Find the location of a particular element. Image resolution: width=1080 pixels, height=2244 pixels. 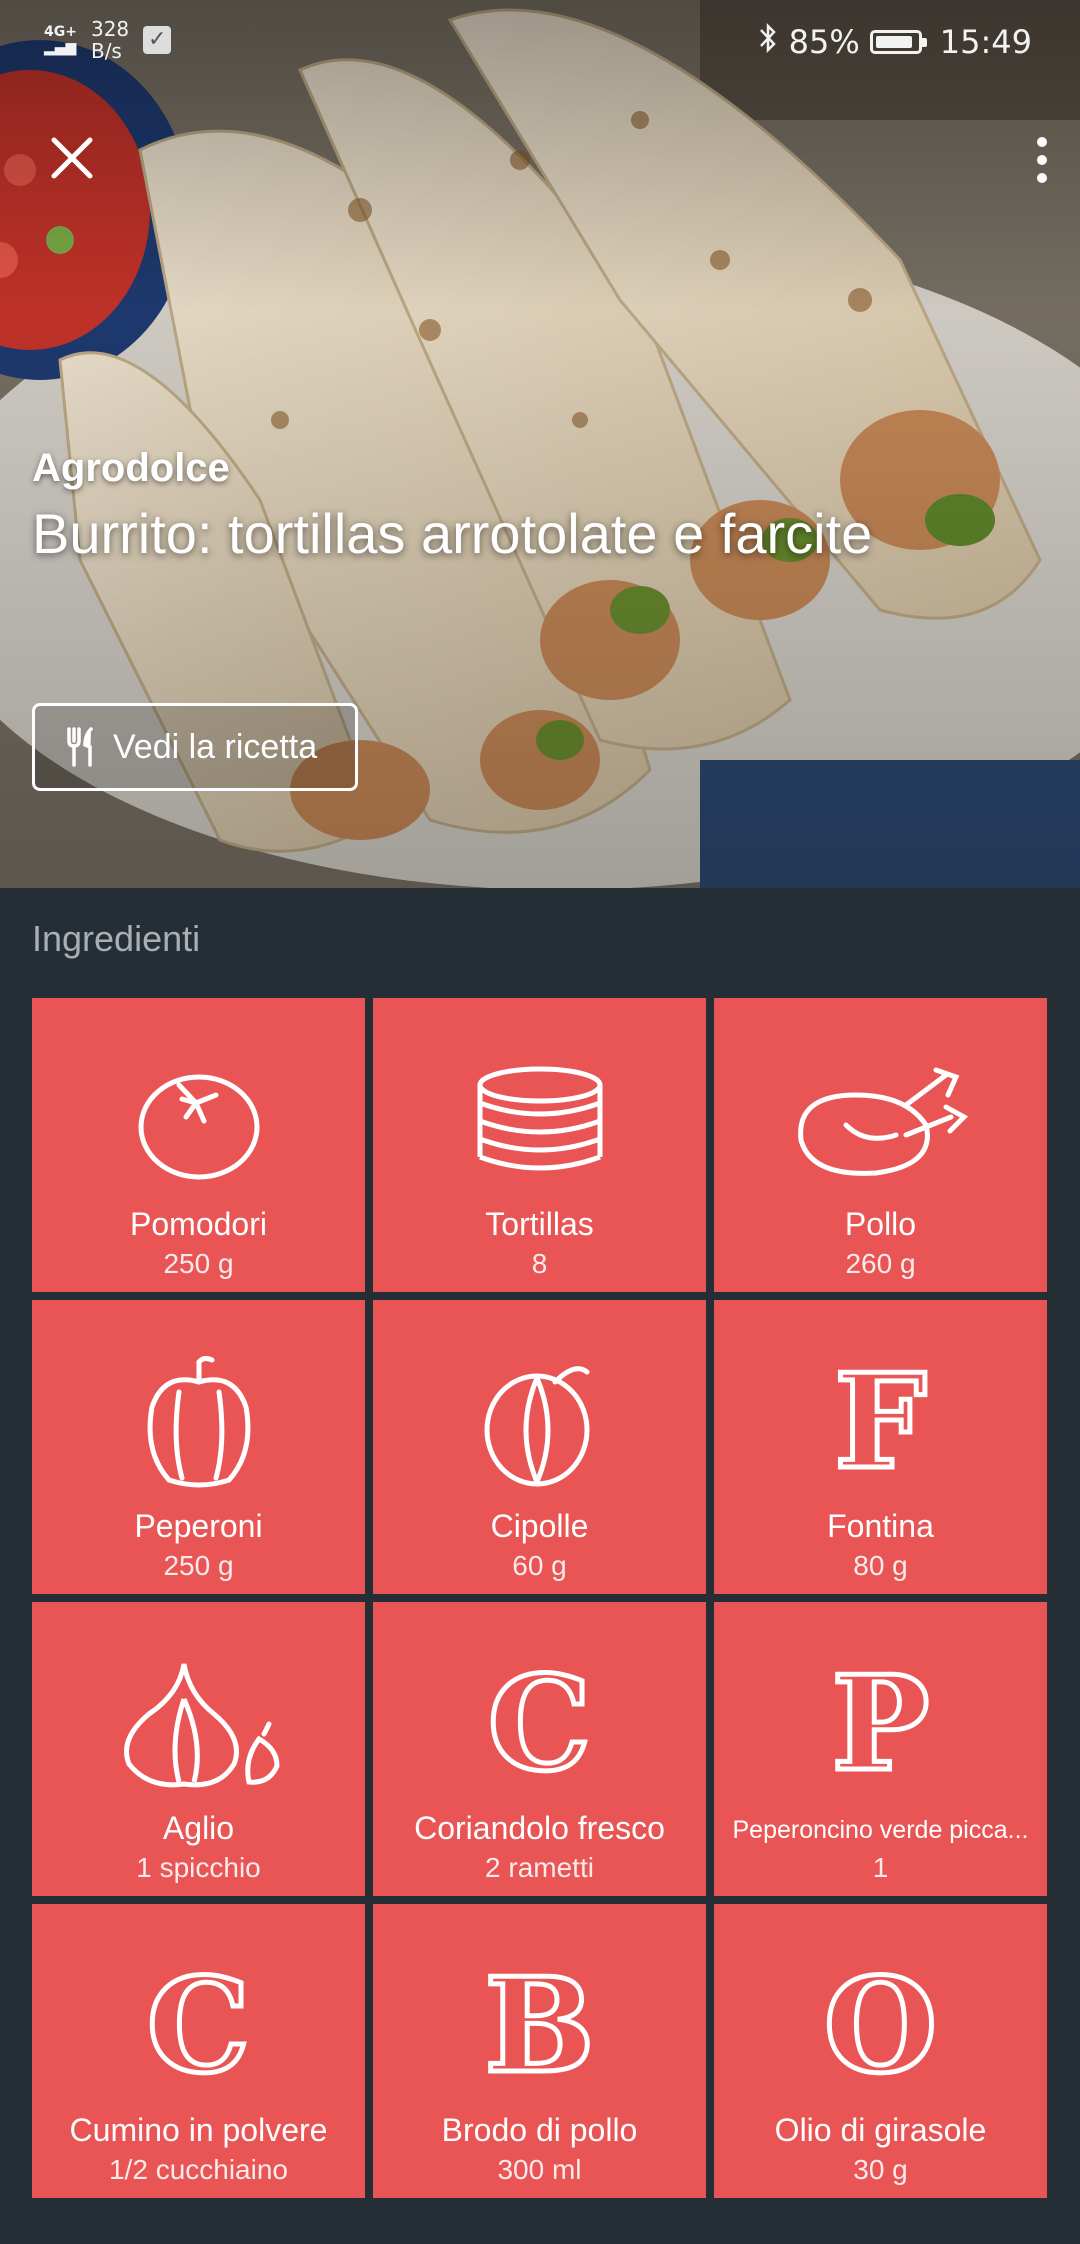

ingredient-name: Cipolle is located at coordinates (539, 1526).